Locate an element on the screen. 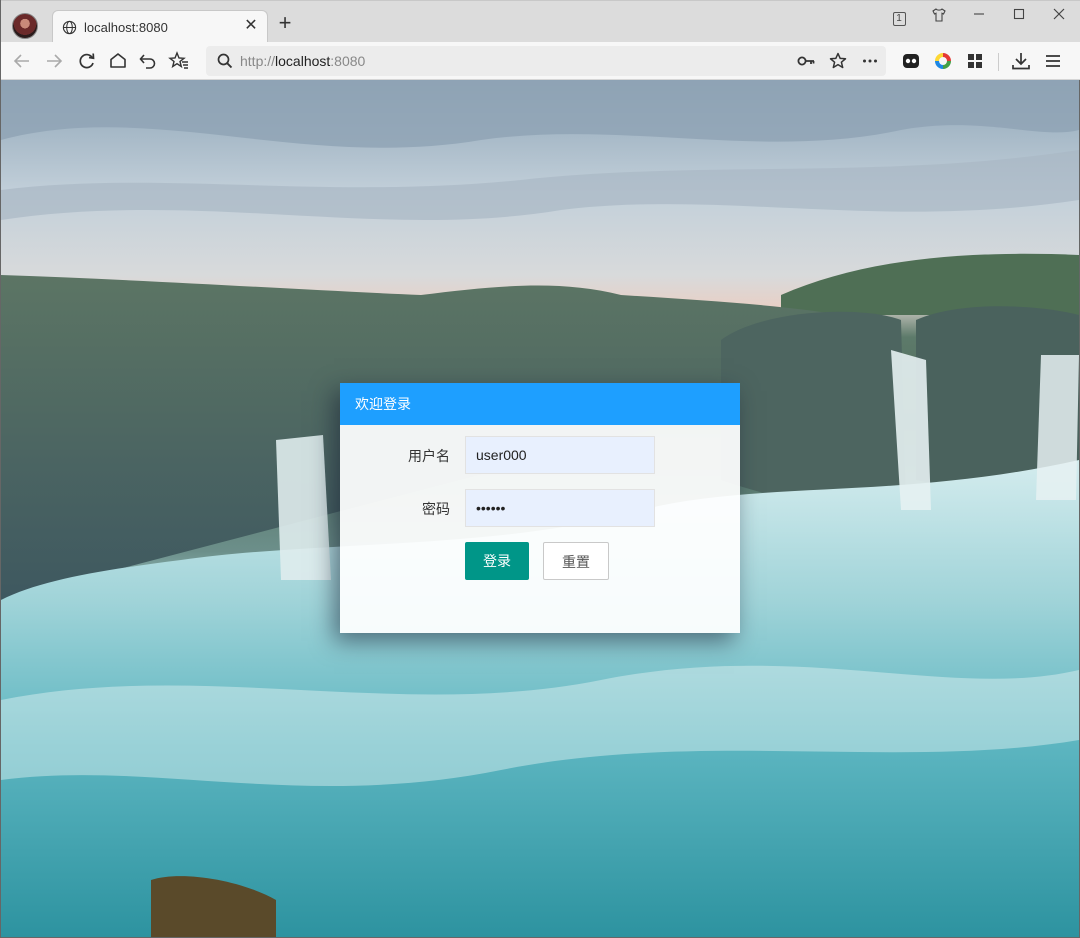 The height and width of the screenshot is (938, 1080). reload-icon is located at coordinates (87, 61).